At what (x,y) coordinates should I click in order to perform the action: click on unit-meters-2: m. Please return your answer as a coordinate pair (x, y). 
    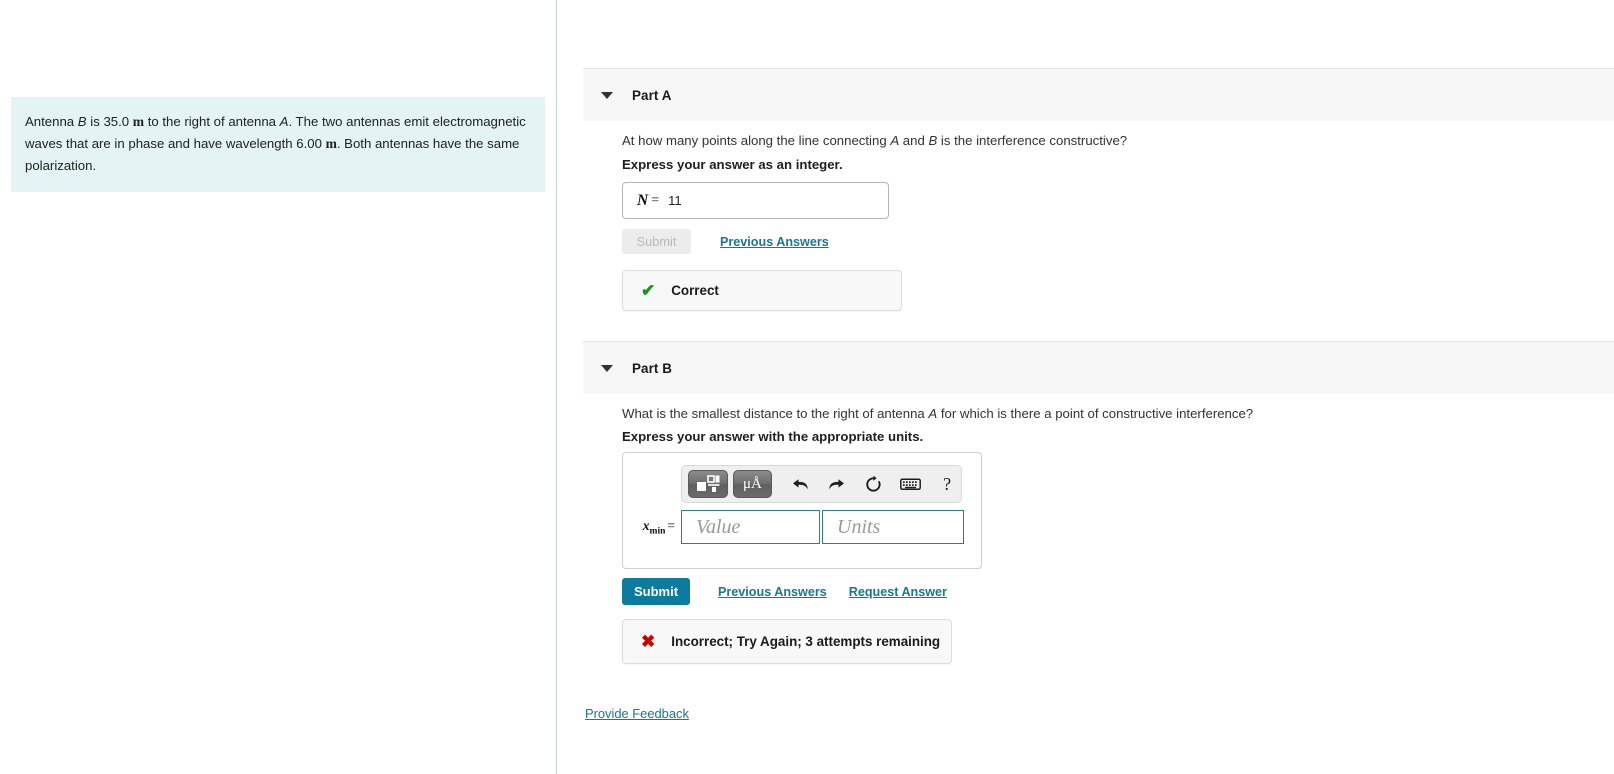
    Looking at the image, I should click on (331, 143).